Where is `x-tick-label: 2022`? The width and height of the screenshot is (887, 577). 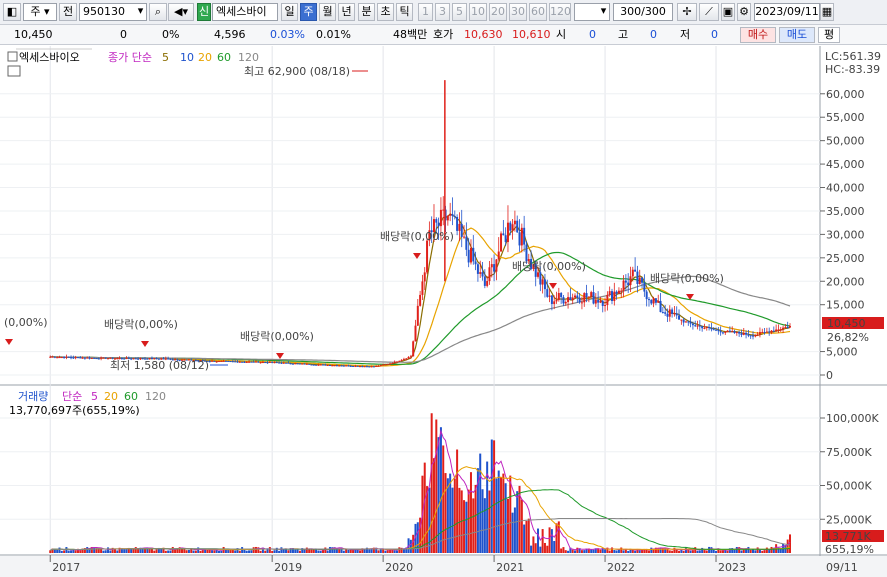 x-tick-label: 2022 is located at coordinates (621, 567).